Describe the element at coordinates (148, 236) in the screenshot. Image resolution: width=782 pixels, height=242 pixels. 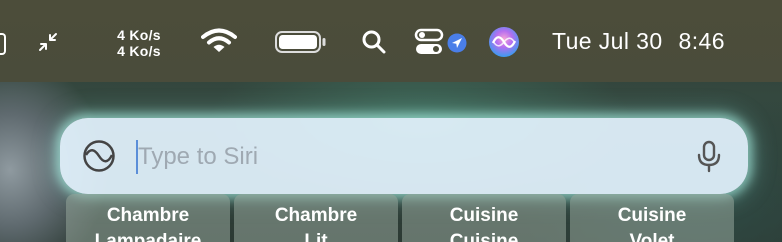
I see `suggestion-device: Lampadaire` at that location.